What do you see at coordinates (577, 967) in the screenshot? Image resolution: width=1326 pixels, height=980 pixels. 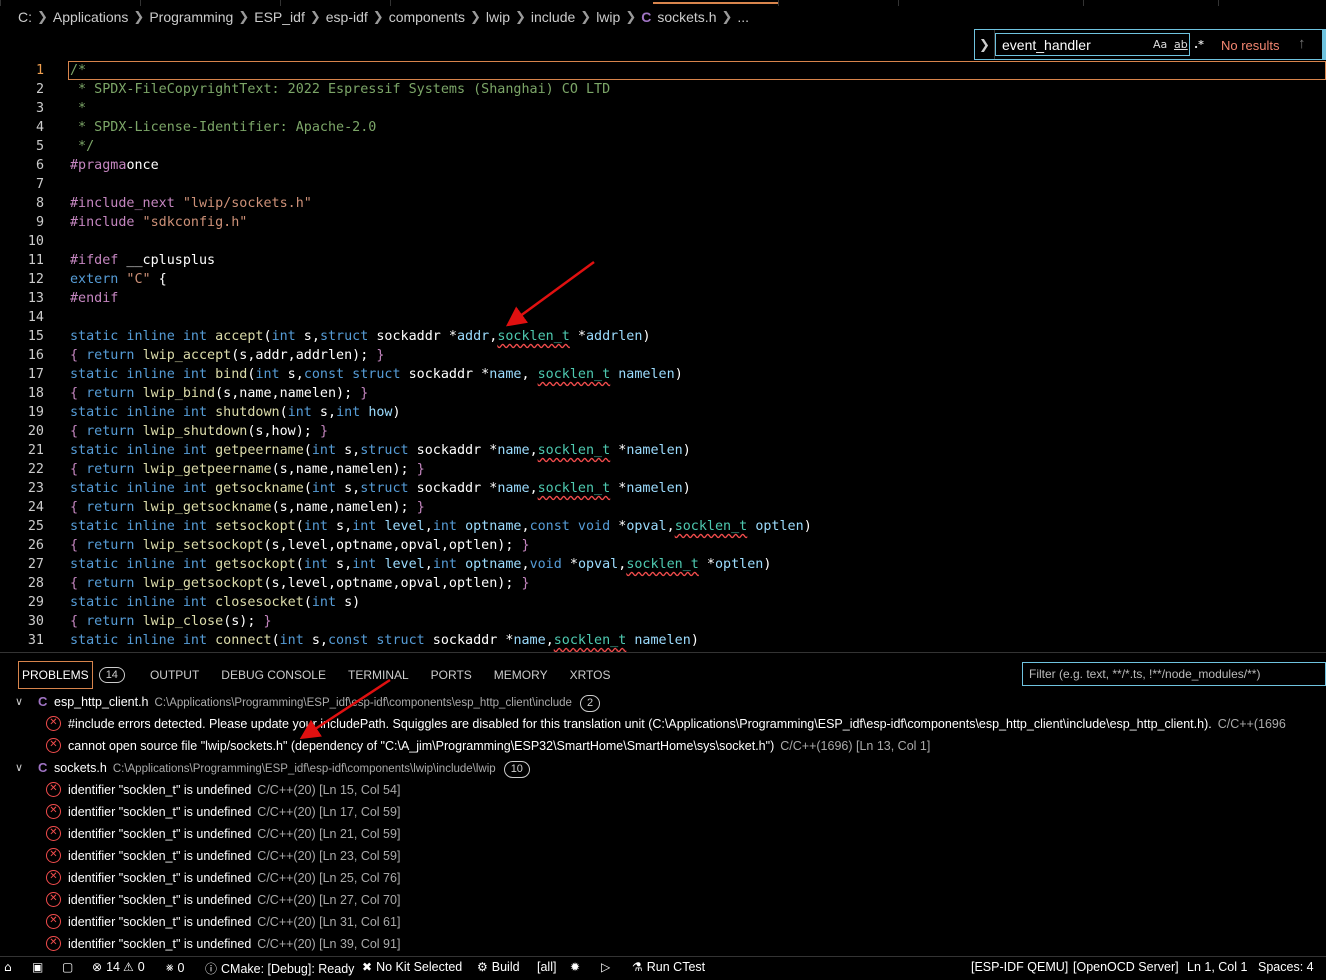 I see `debug-icon: ✹` at bounding box center [577, 967].